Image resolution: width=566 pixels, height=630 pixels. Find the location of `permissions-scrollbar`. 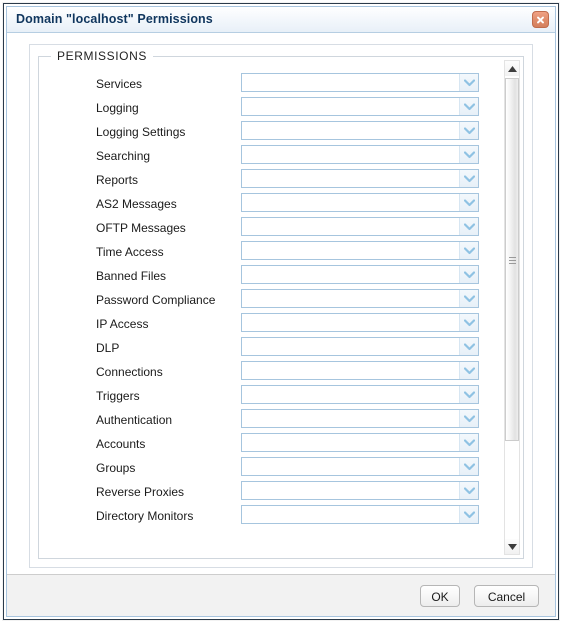

permissions-scrollbar is located at coordinates (512, 307).